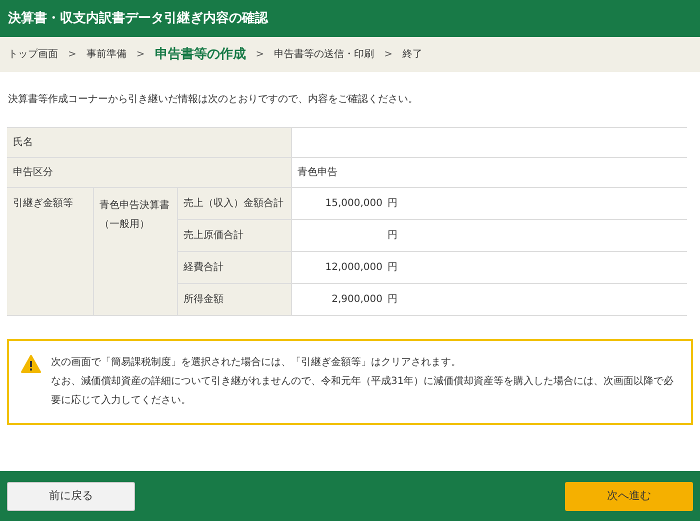  Describe the element at coordinates (31, 364) in the screenshot. I see `warning-icon` at that location.